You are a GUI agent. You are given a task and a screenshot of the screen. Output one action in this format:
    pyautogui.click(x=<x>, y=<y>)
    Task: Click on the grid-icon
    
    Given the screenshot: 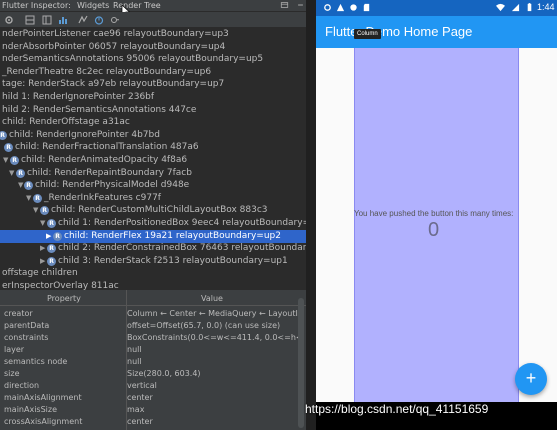 What is the action you would take?
    pyautogui.click(x=30, y=20)
    